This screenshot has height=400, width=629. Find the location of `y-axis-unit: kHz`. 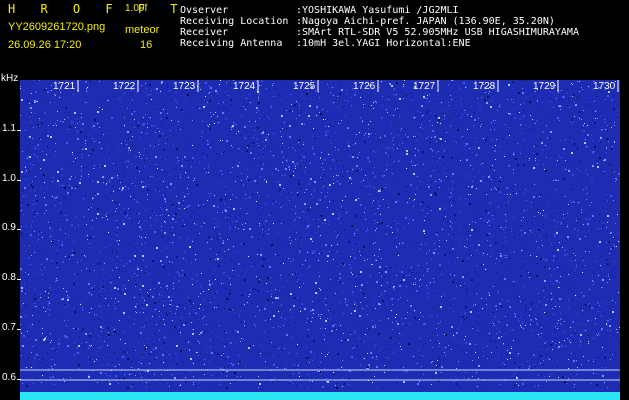

y-axis-unit: kHz is located at coordinates (10, 78).